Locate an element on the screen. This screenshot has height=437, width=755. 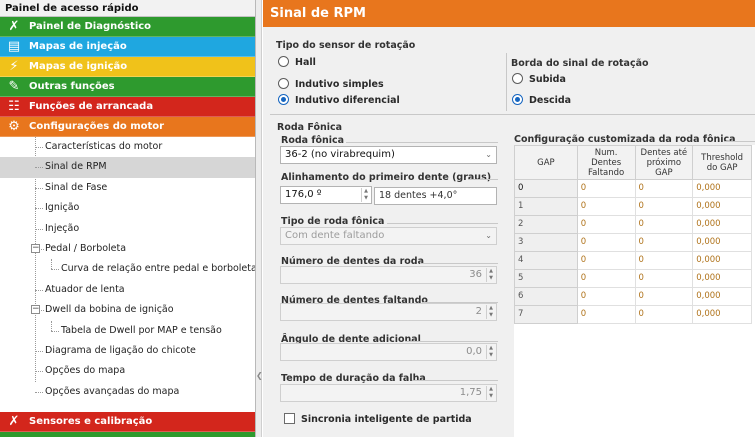
column-header: Num. Dentes Faltando is located at coordinates (606, 162).